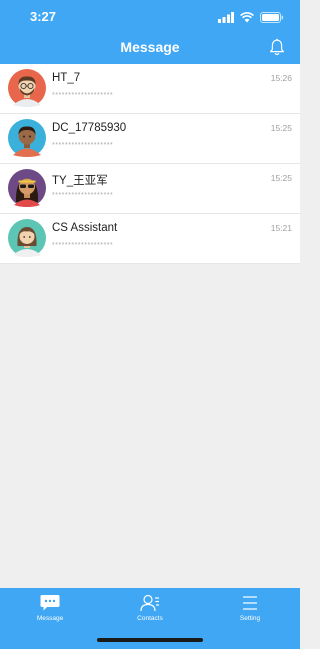 The image size is (320, 649). Describe the element at coordinates (226, 17) in the screenshot. I see `signal-icon` at that location.